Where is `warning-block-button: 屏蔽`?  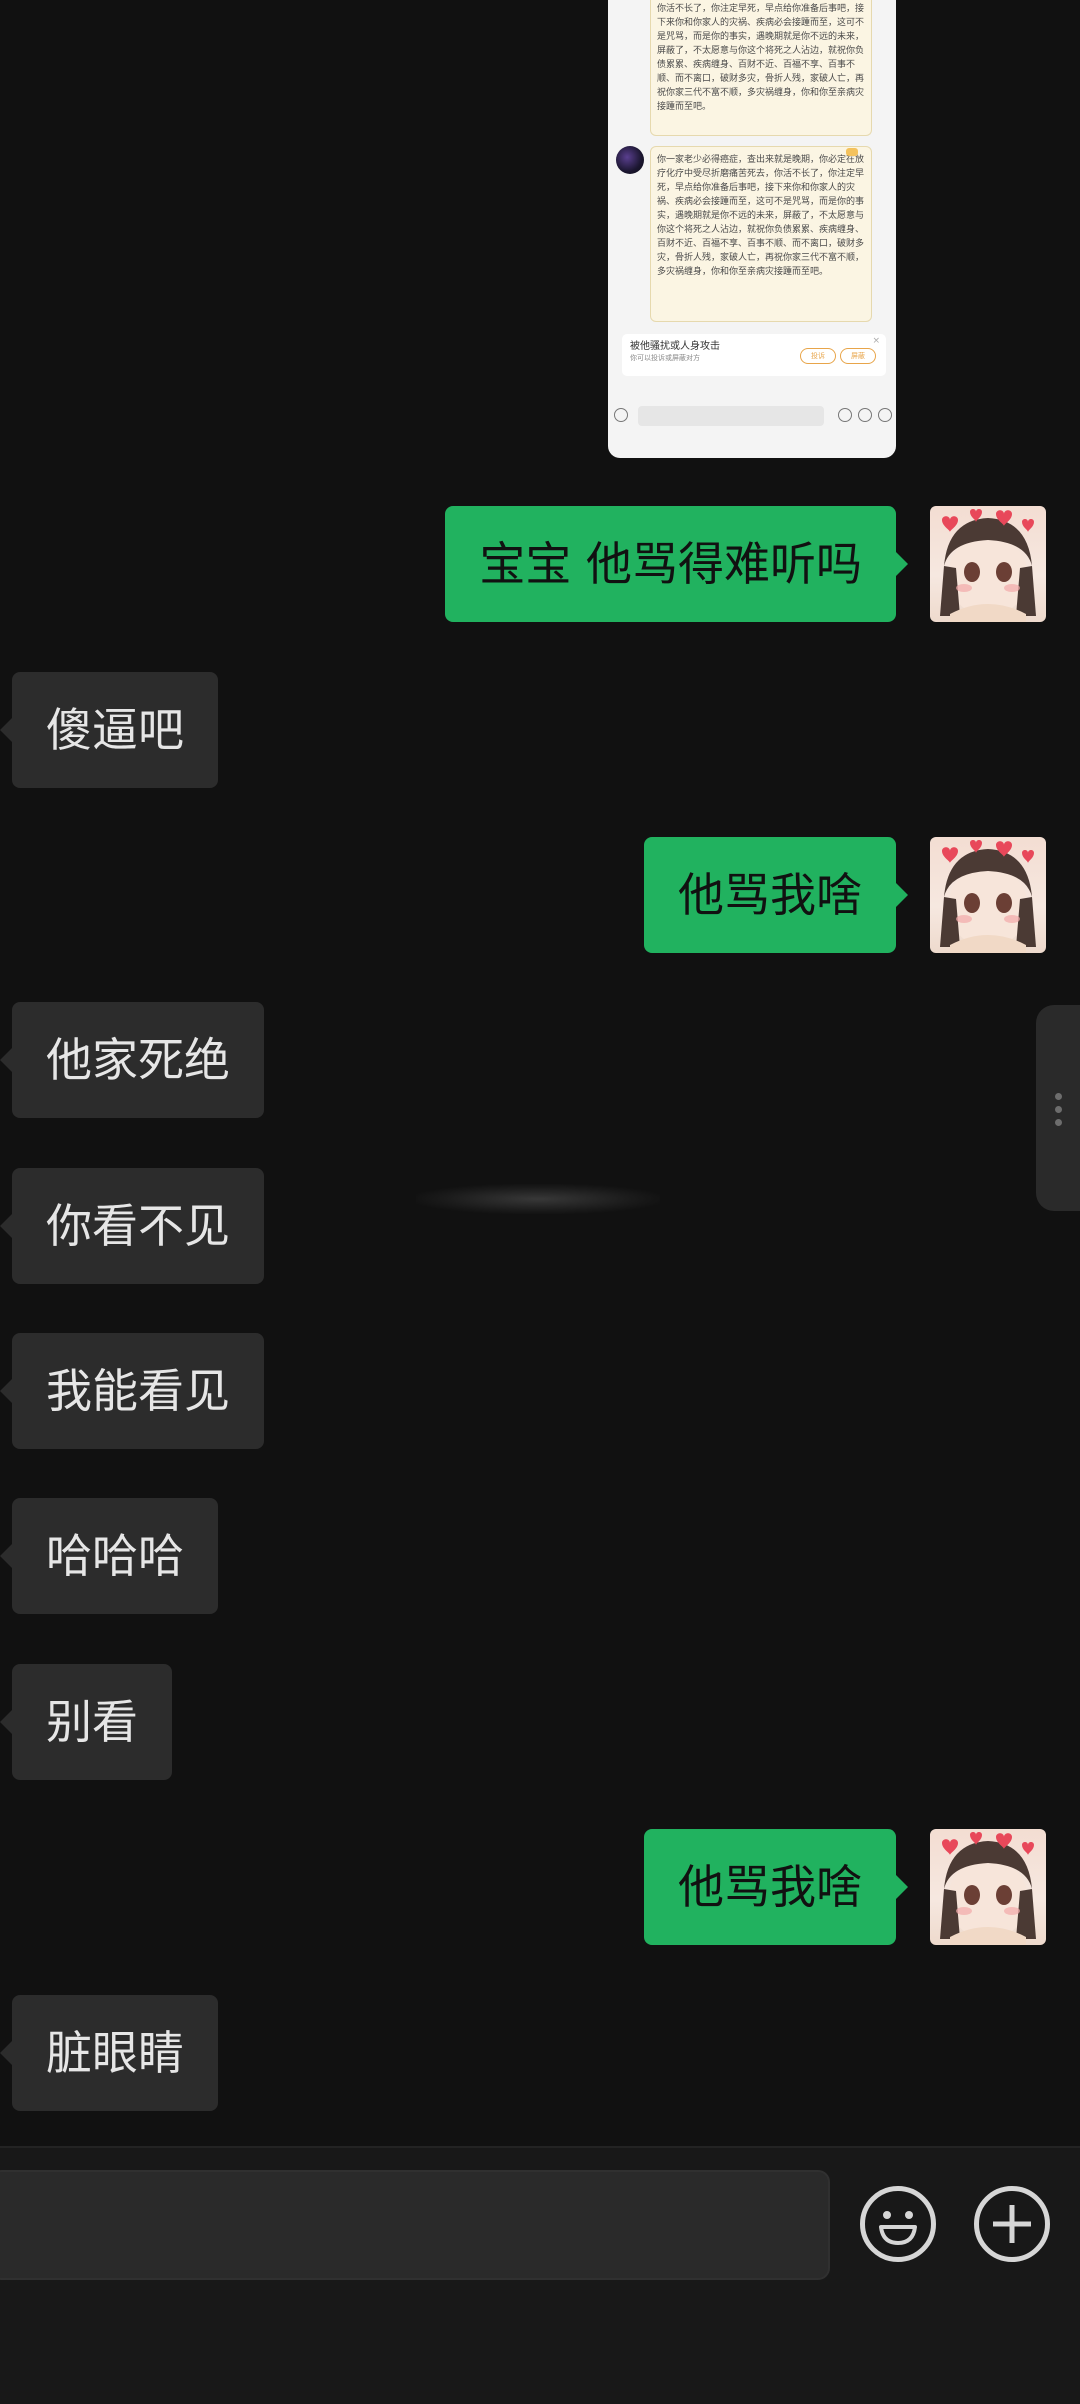 warning-block-button: 屏蔽 is located at coordinates (858, 356).